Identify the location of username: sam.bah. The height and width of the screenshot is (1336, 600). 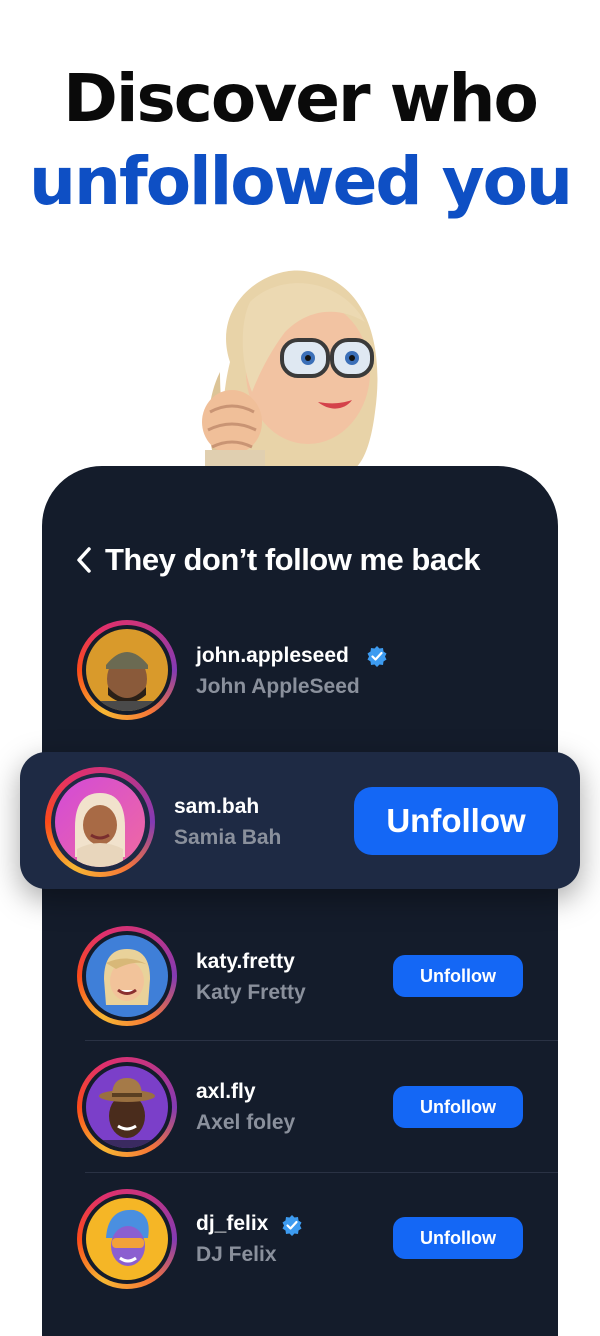
(216, 807).